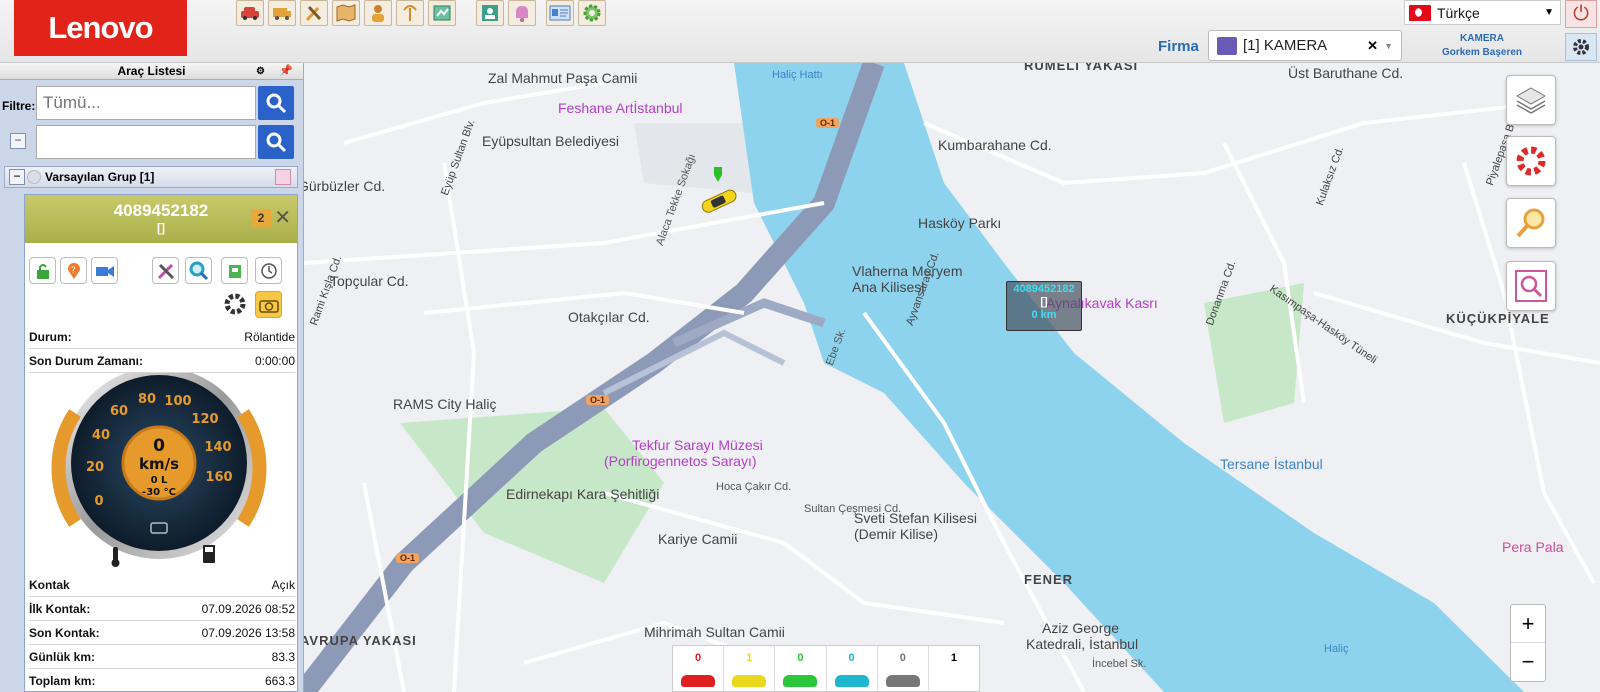 This screenshot has width=1600, height=692. Describe the element at coordinates (282, 13) in the screenshot. I see `vehicle-icon` at that location.